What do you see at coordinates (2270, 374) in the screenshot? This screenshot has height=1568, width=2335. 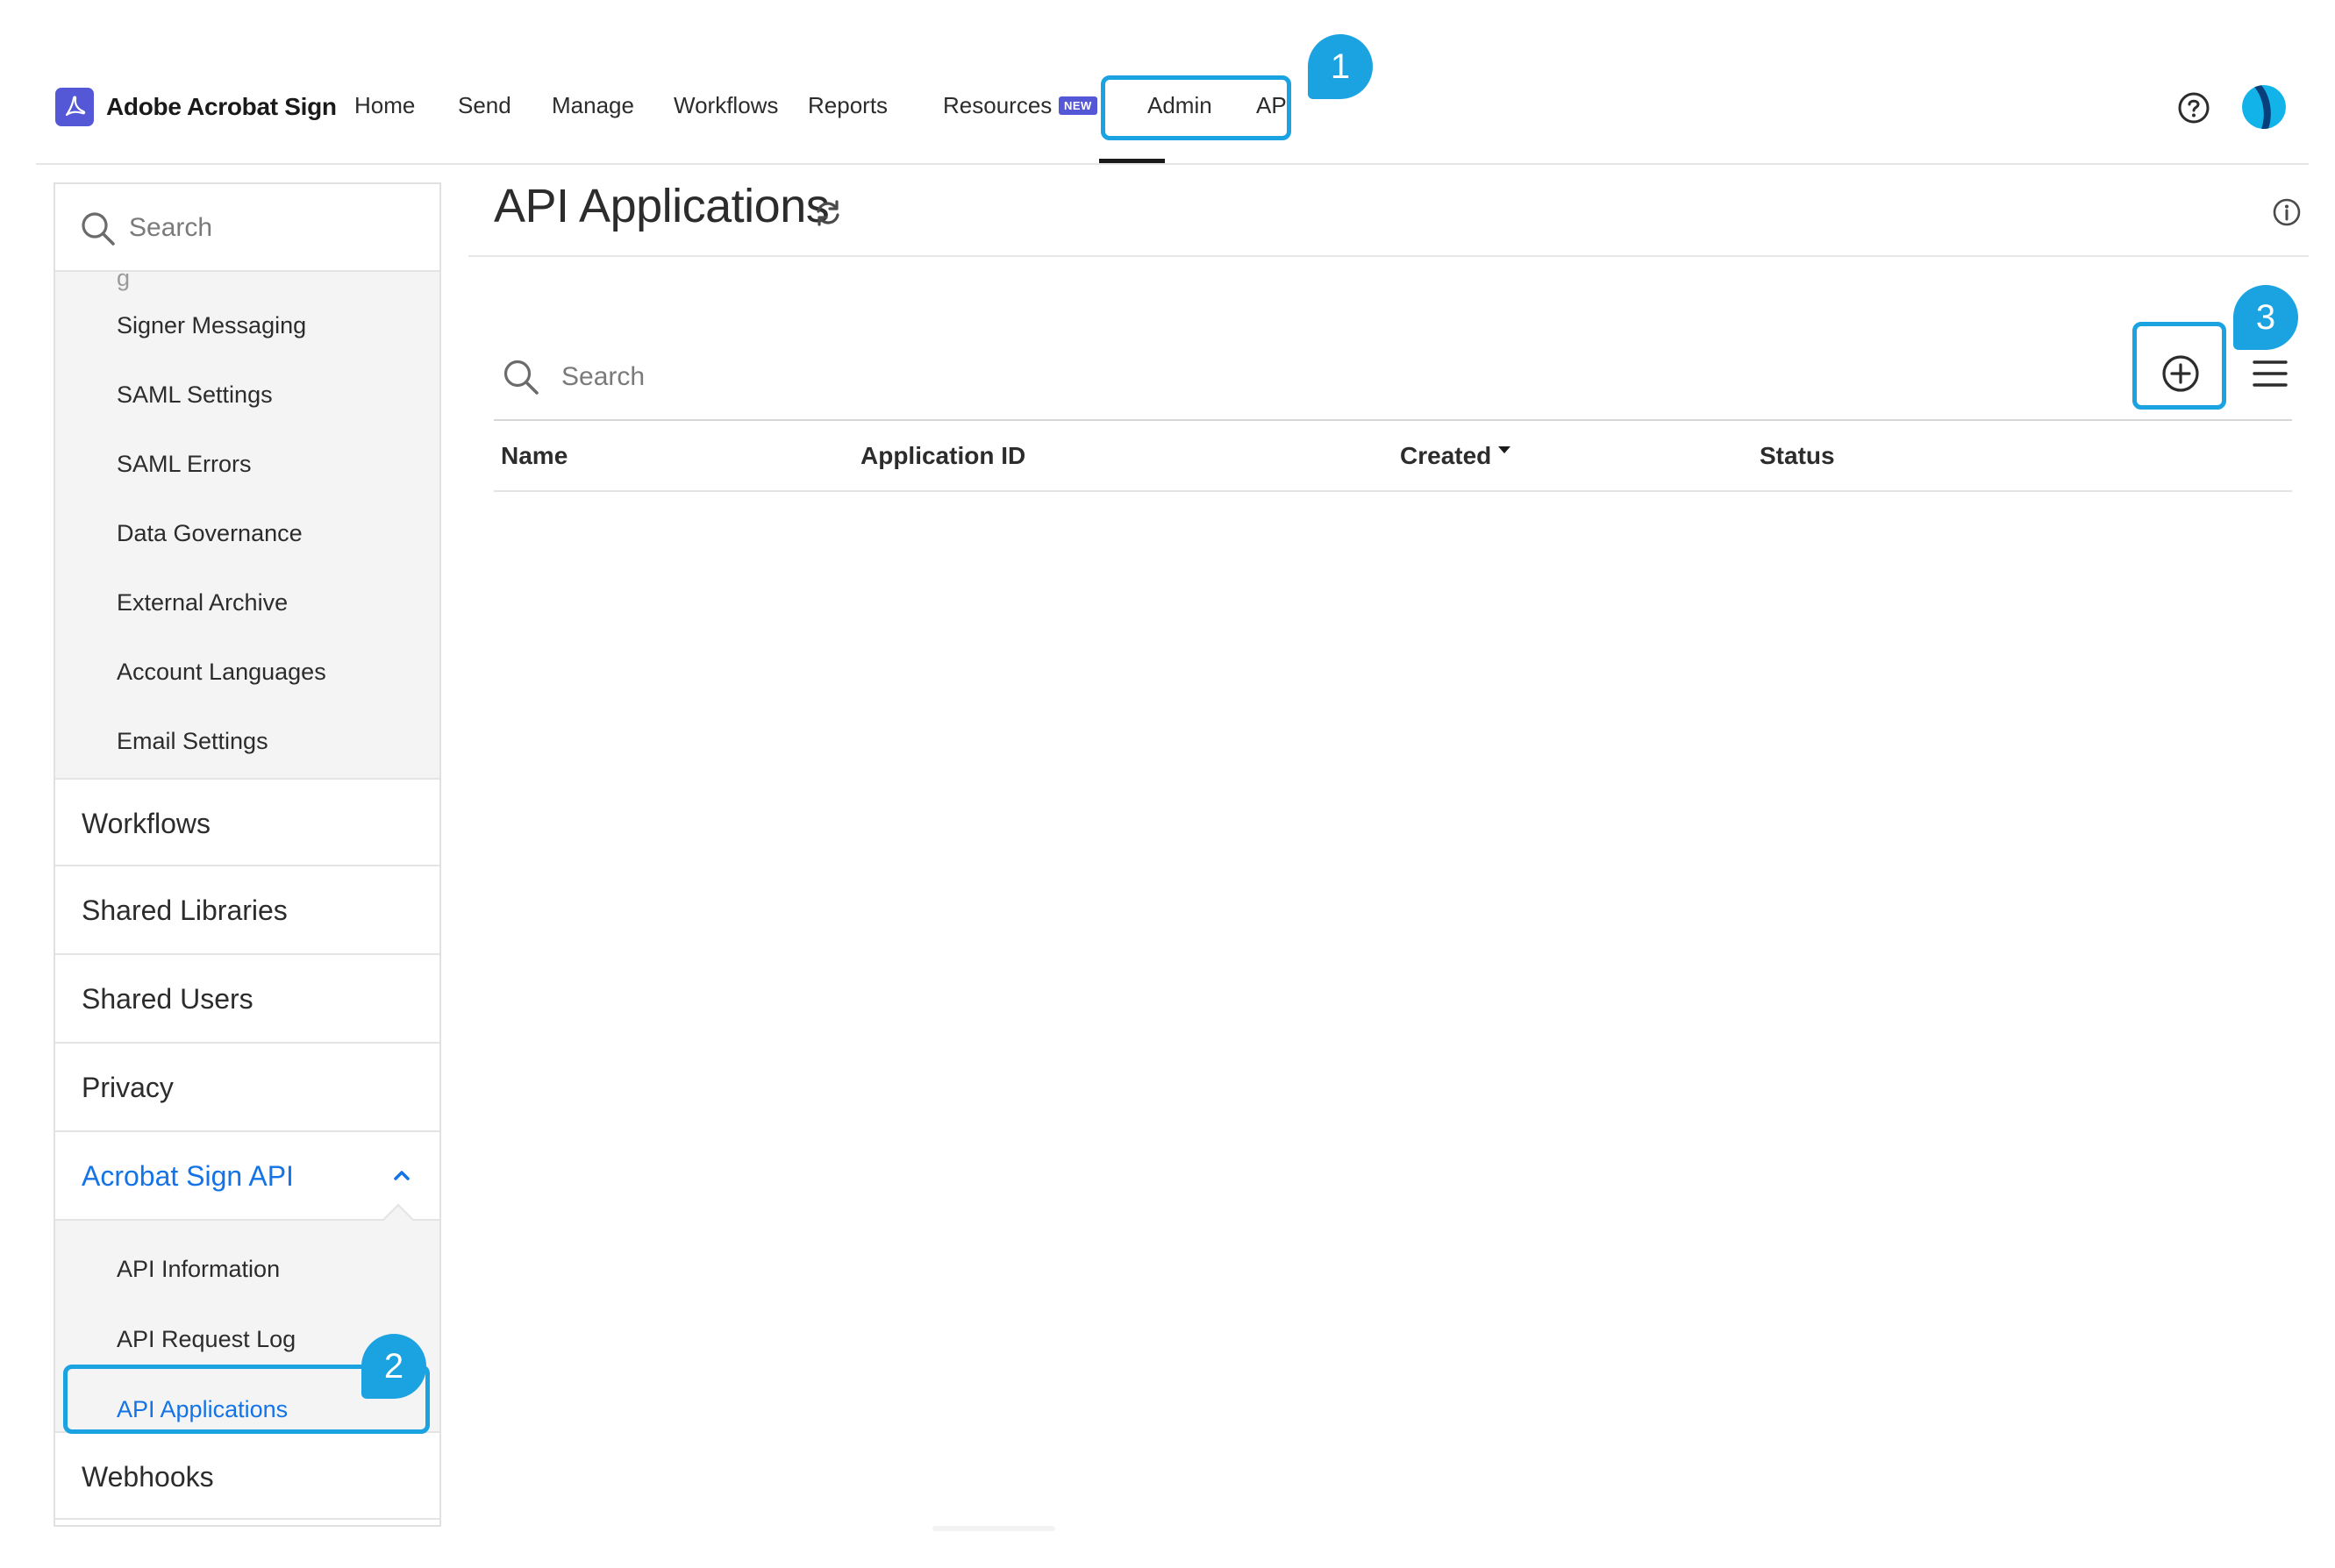 I see `hamburger-menu-icon` at bounding box center [2270, 374].